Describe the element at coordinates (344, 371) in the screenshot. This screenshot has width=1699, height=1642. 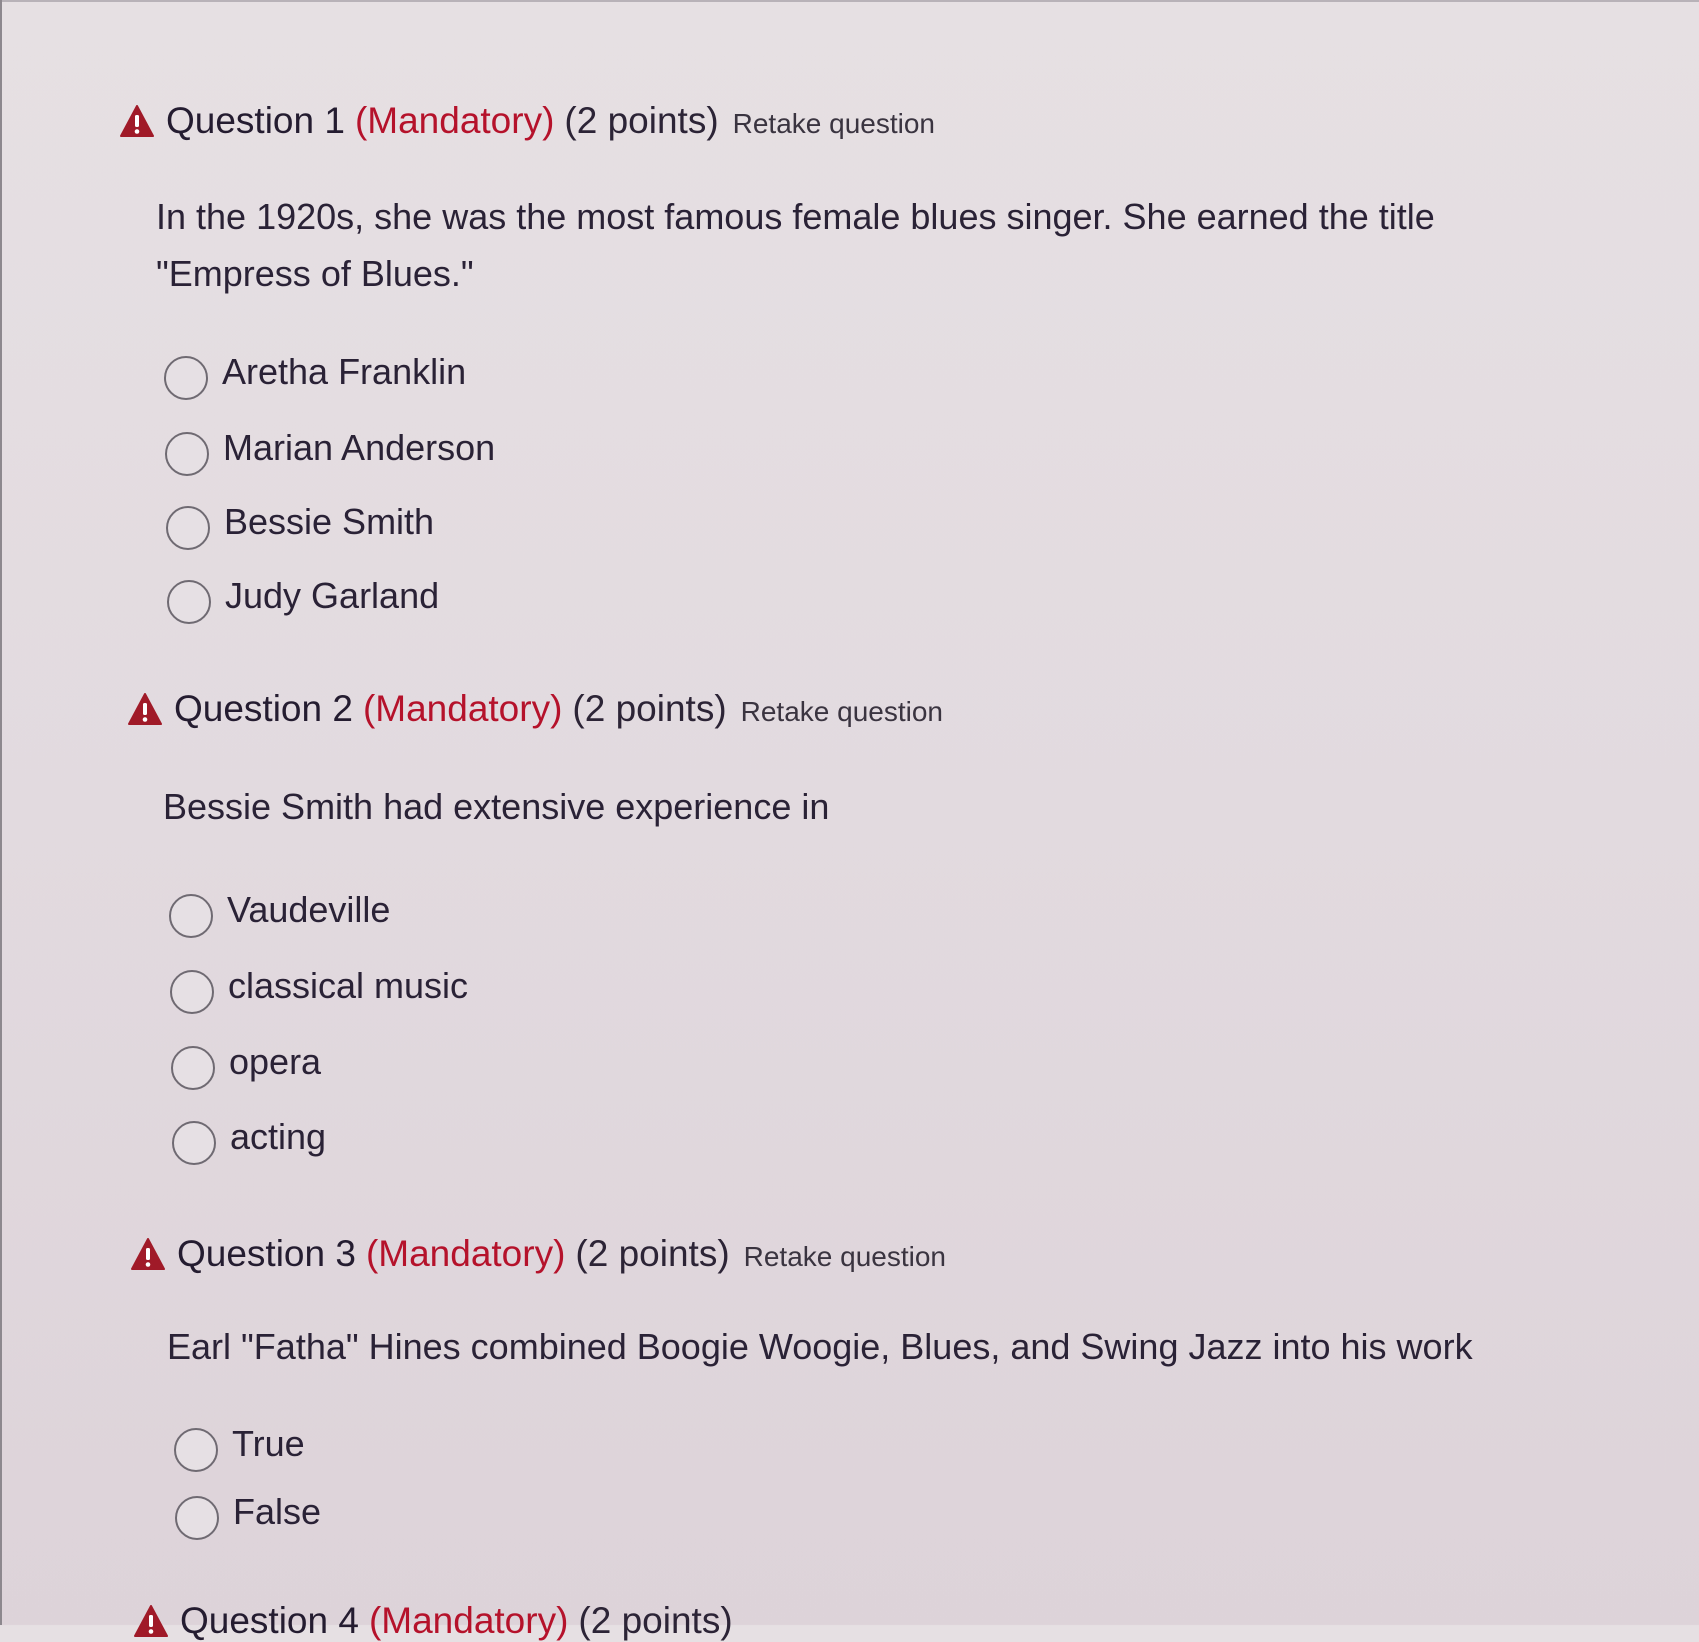
I see `option-label: Aretha Franklin` at that location.